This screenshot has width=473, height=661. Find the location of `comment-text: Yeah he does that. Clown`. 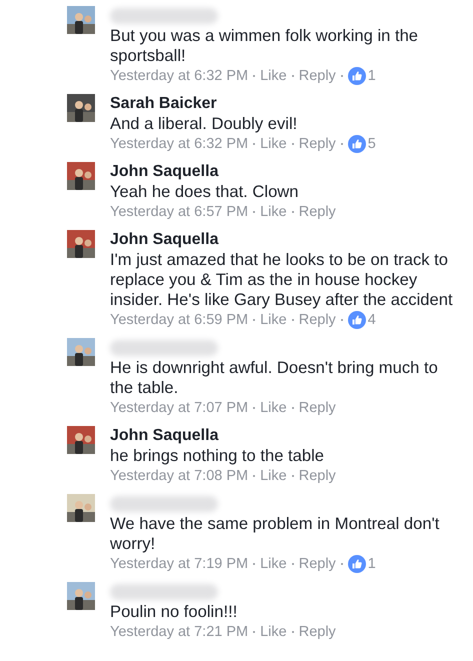

comment-text: Yeah he does that. Clown is located at coordinates (205, 192).